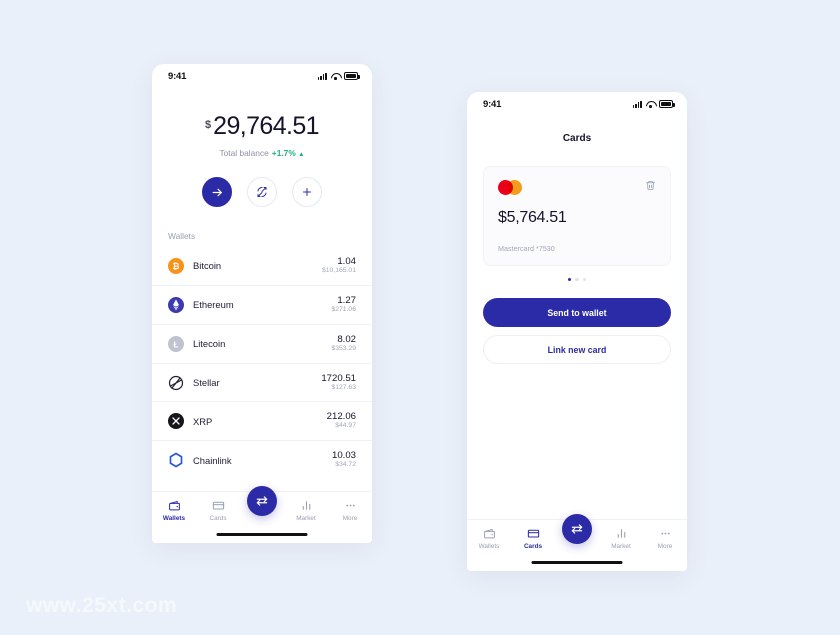  I want to click on card-icon, so click(218, 505).